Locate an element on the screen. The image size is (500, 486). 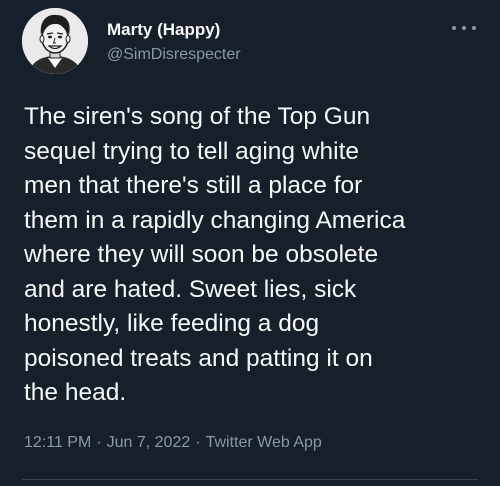
tweet-date: Jun 7, 2022 is located at coordinates (149, 442).